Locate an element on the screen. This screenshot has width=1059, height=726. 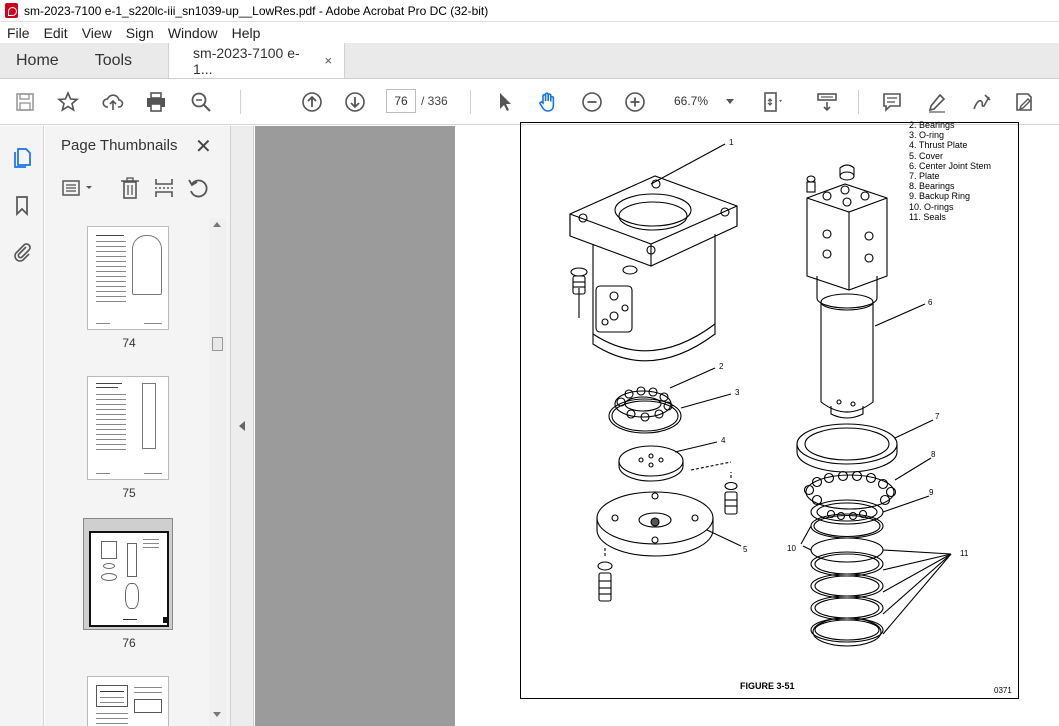
print-icon is located at coordinates (156, 102).